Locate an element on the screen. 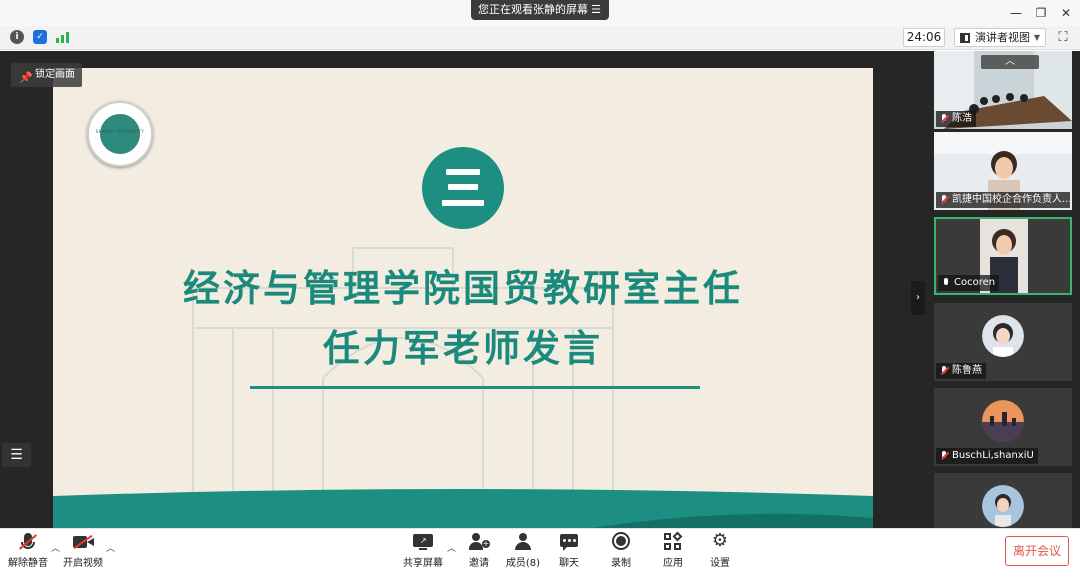 Image resolution: width=1080 pixels, height=572 pixels. participant-name-tag: BuschLi,shanxiU is located at coordinates (987, 456).